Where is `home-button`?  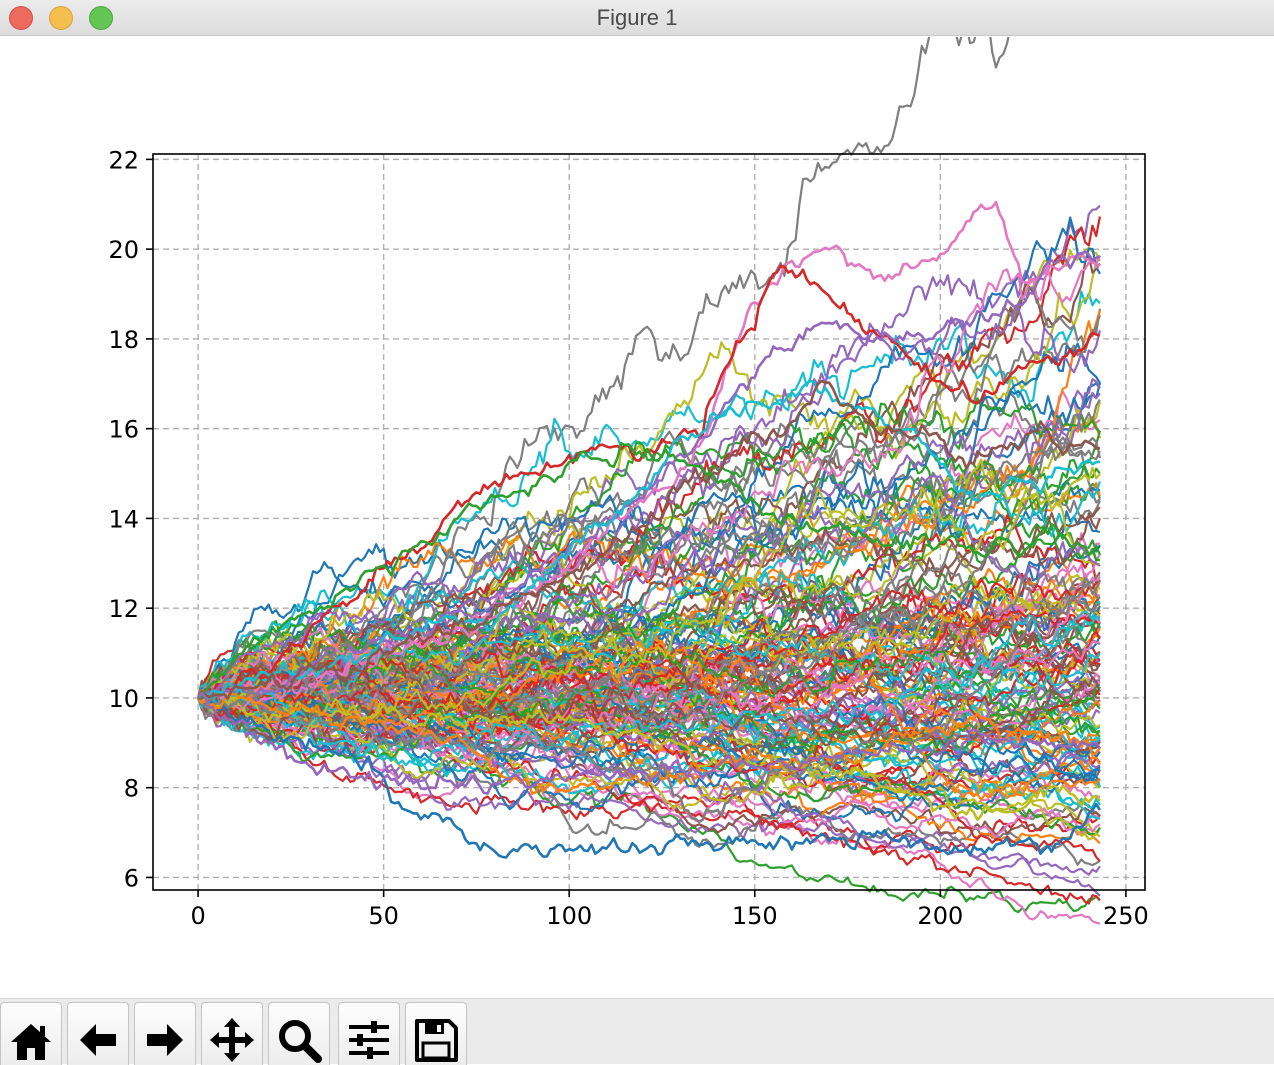
home-button is located at coordinates (31, 1033).